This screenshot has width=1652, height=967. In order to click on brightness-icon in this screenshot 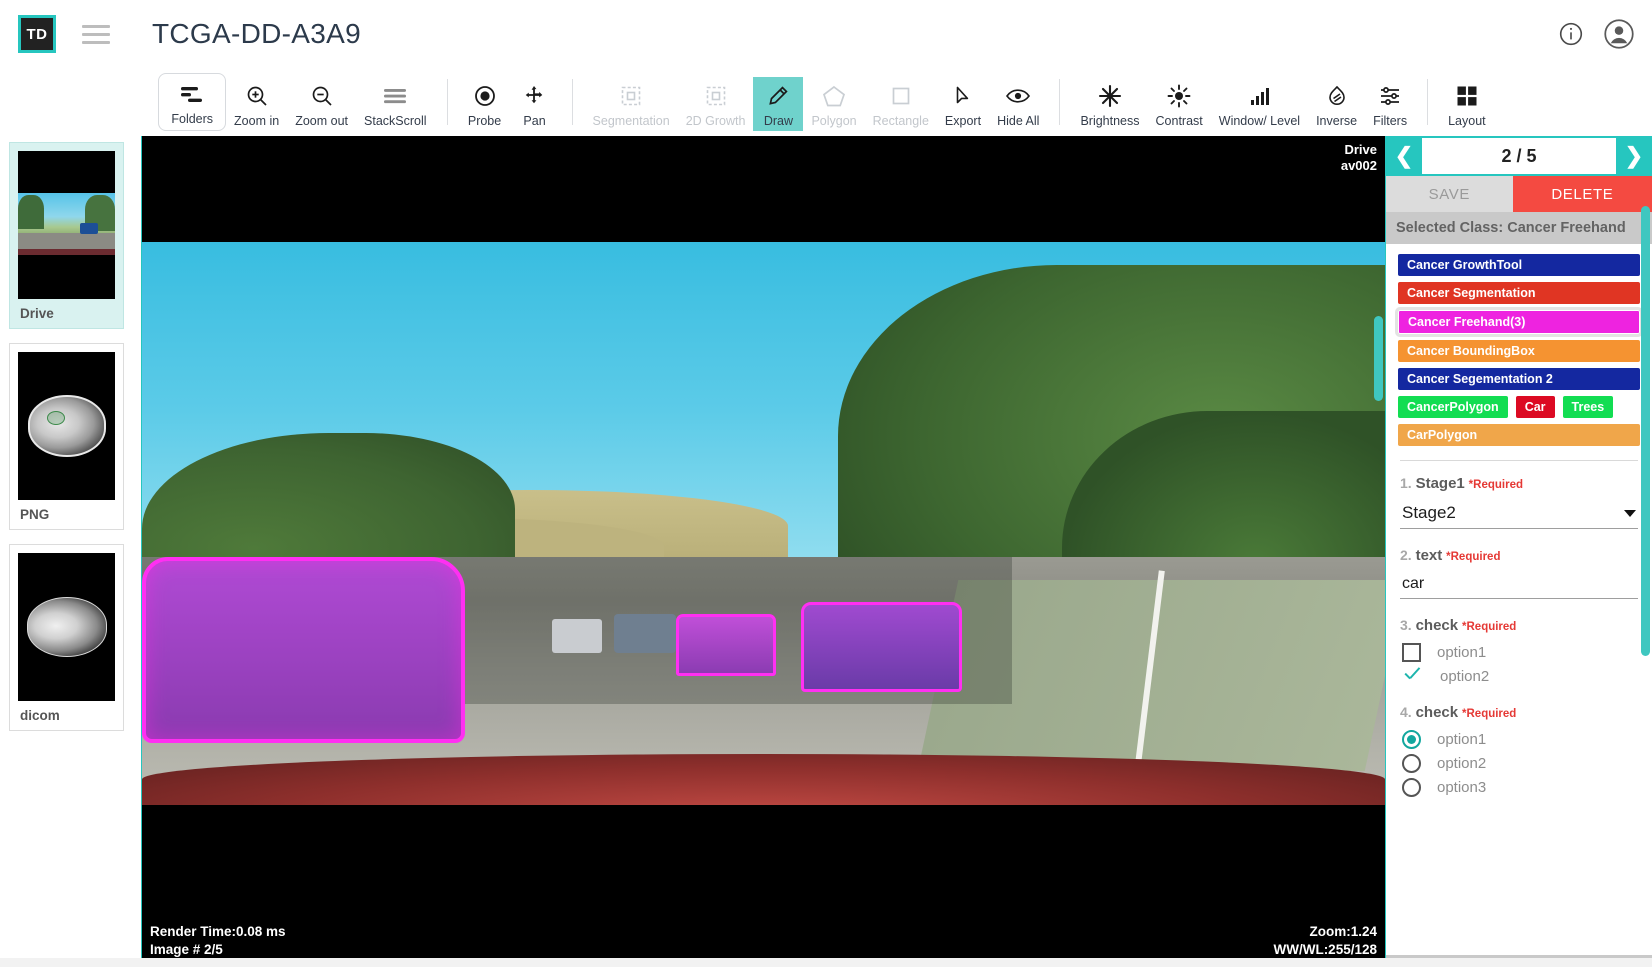, I will do `click(1110, 96)`.